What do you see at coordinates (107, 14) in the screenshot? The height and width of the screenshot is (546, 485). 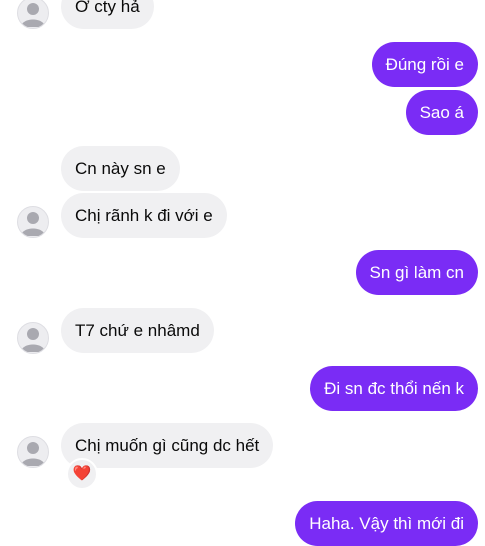 I see `incoming-message: Ở cty hả` at bounding box center [107, 14].